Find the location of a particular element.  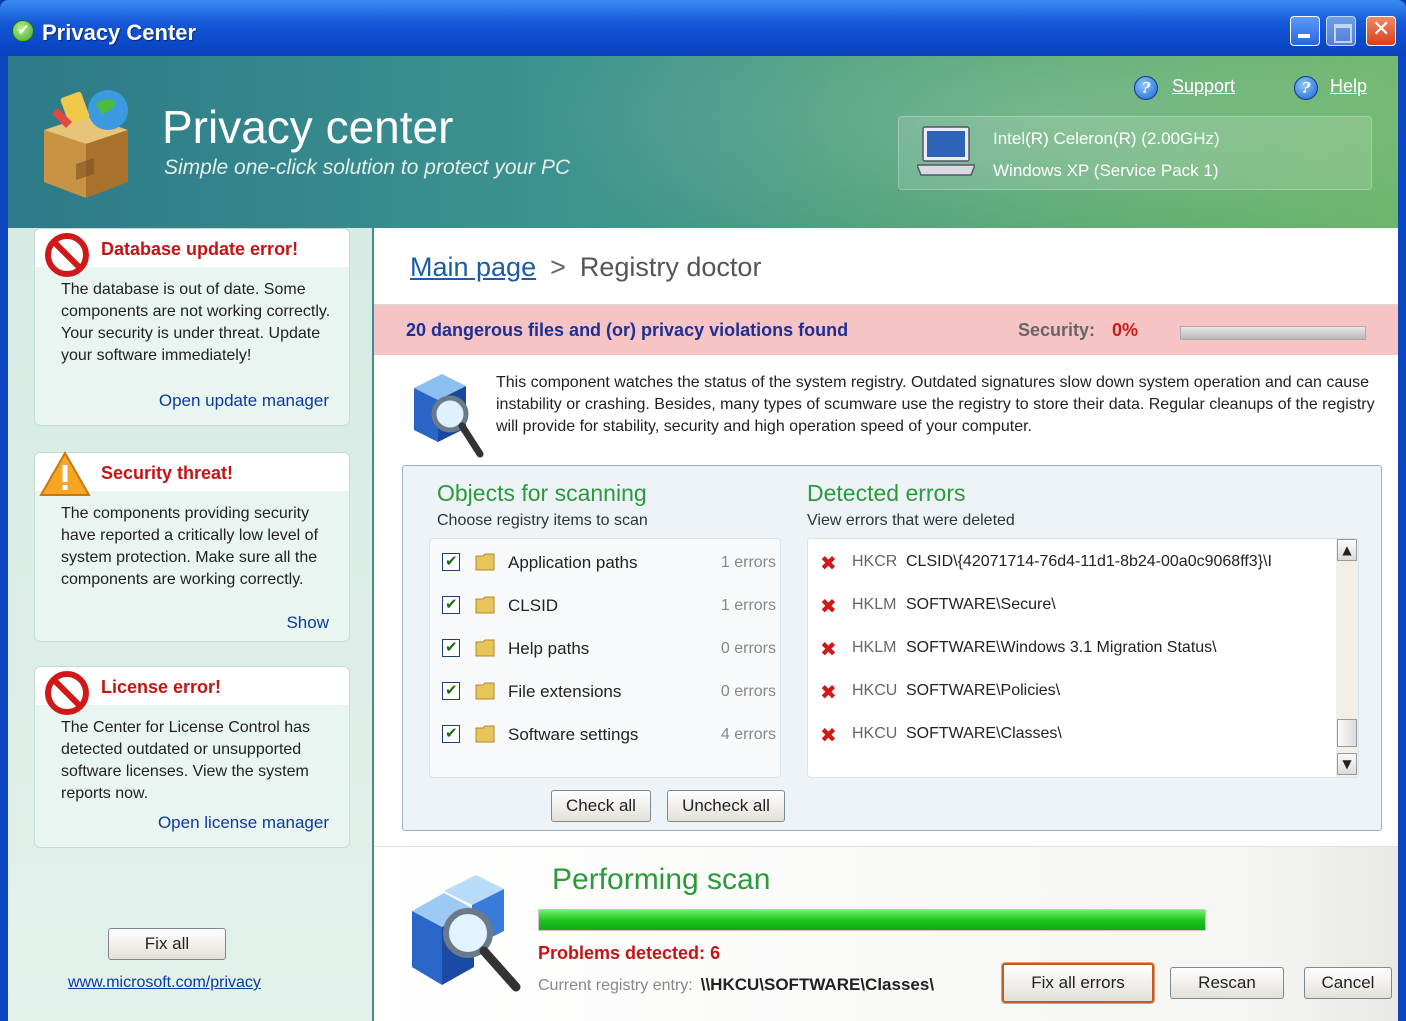

security-label: Security: is located at coordinates (1057, 330).